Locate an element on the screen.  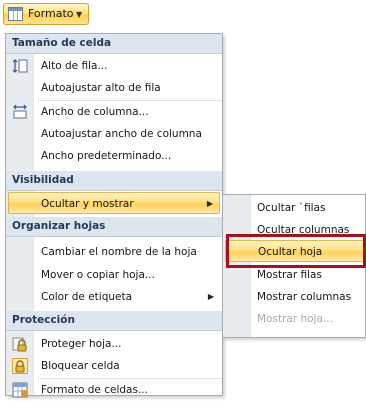
menu-item-hide-unhide: Ocultar y mostrar ▶ is located at coordinates (114, 203).